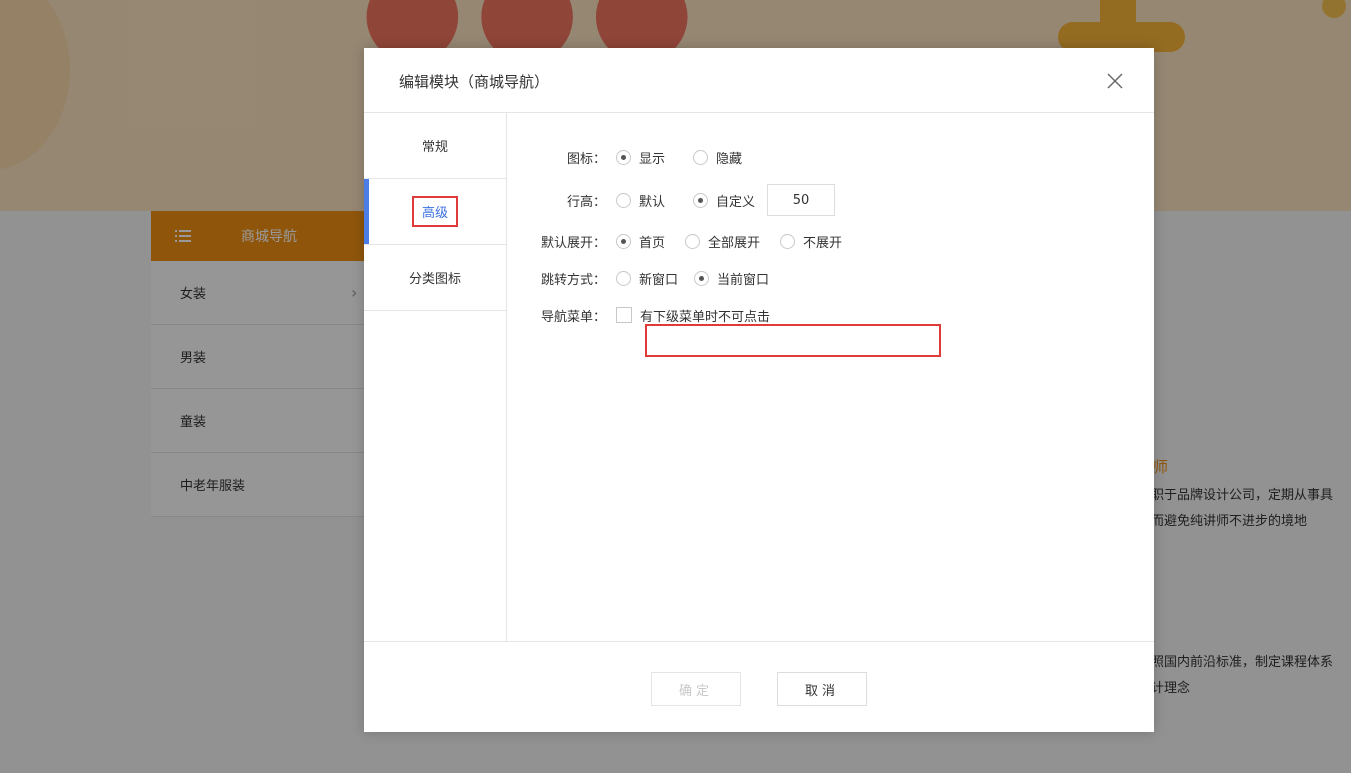  What do you see at coordinates (573, 317) in the screenshot?
I see `nav-menu-label: 导航菜单：` at bounding box center [573, 317].